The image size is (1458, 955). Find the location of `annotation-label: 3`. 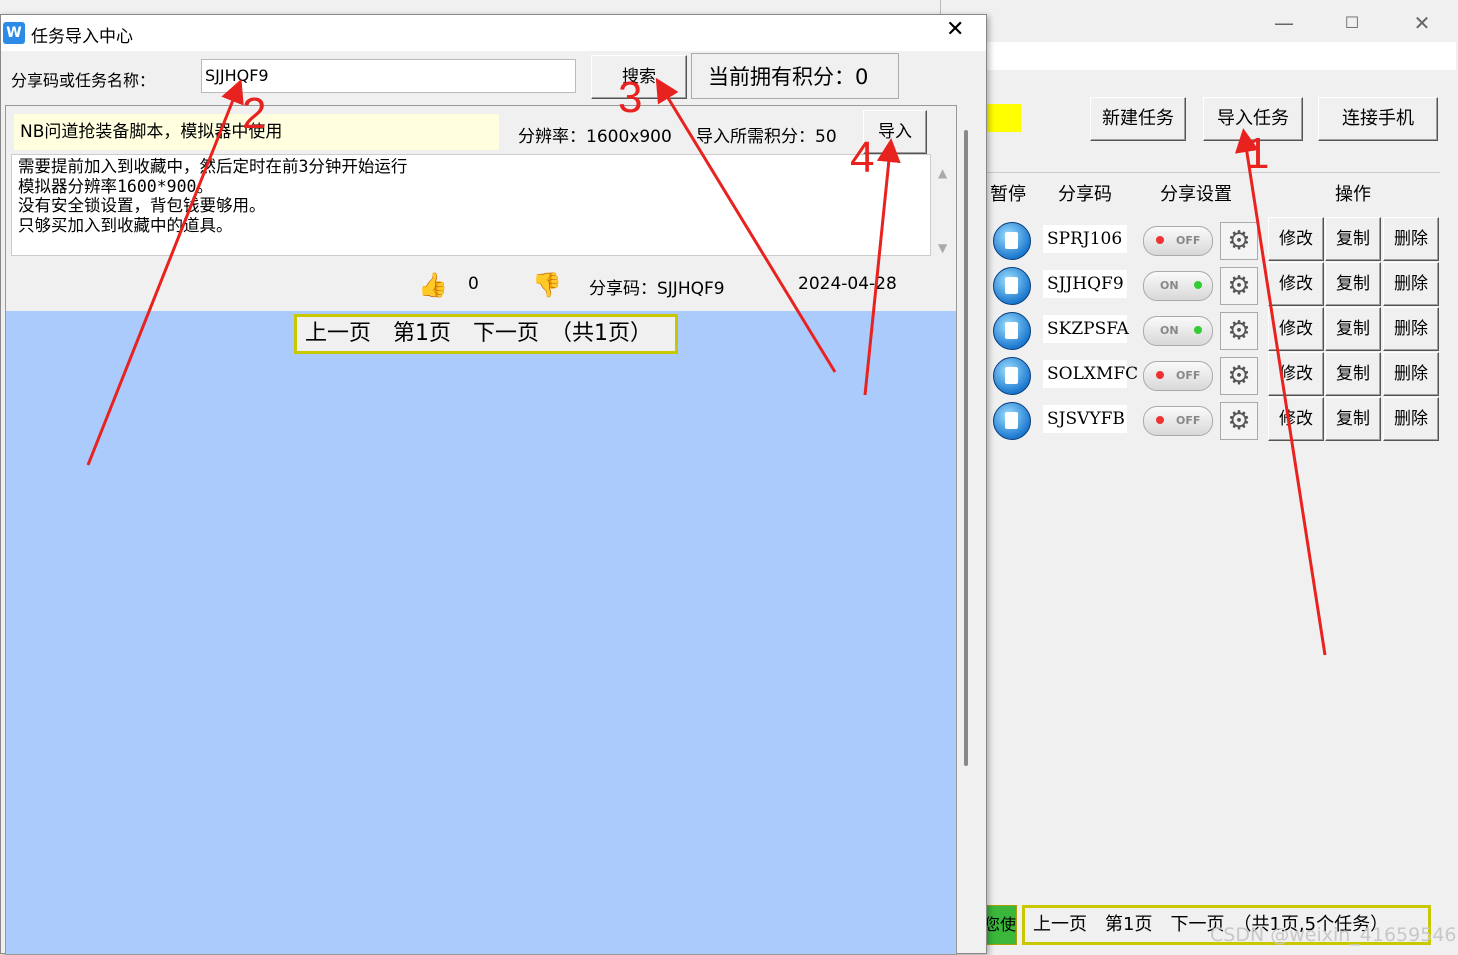

annotation-label: 3 is located at coordinates (630, 97).